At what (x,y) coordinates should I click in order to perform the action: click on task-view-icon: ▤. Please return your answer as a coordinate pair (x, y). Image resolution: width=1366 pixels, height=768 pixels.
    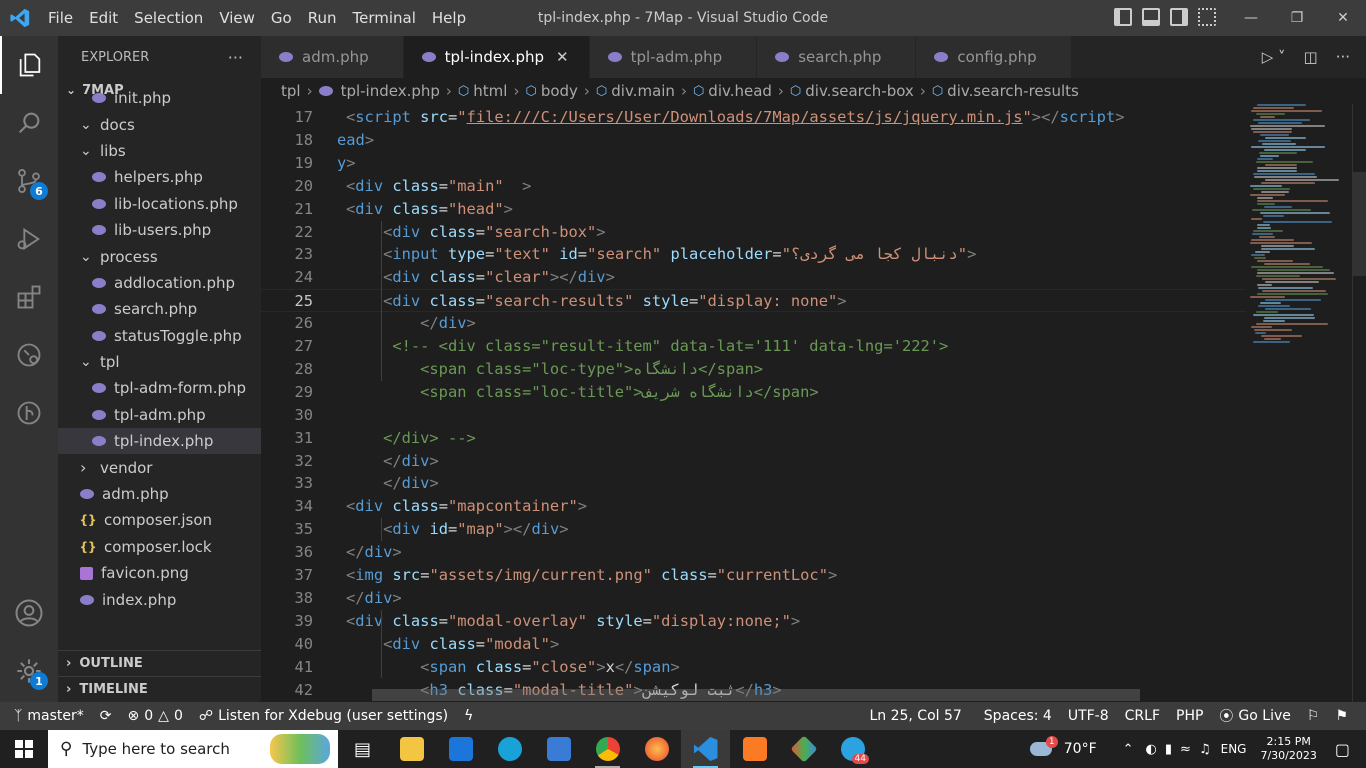
    Looking at the image, I should click on (362, 749).